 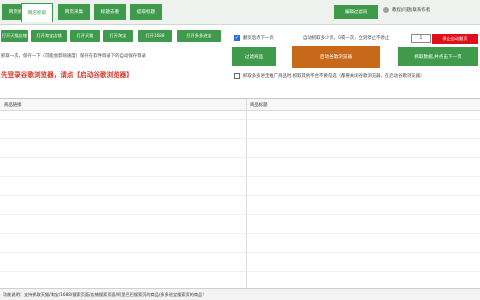 What do you see at coordinates (411, 10) in the screenshot?
I see `help-link-label: 教程|问题|联系作者` at bounding box center [411, 10].